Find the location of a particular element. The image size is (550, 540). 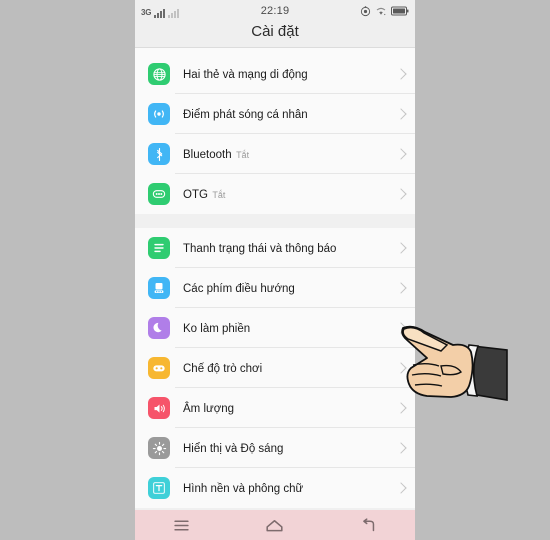

menu-icon is located at coordinates (181, 525).